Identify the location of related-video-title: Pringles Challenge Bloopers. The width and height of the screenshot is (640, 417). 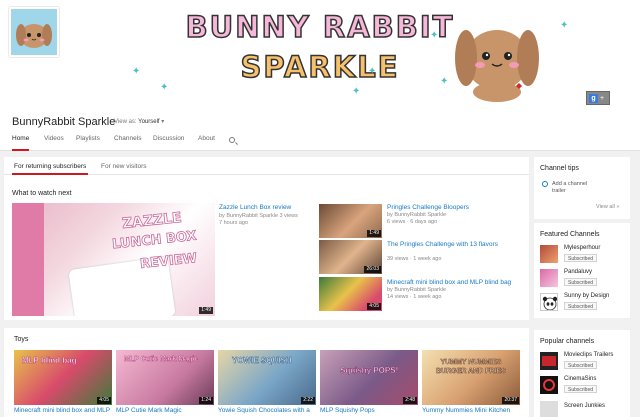
(428, 207).